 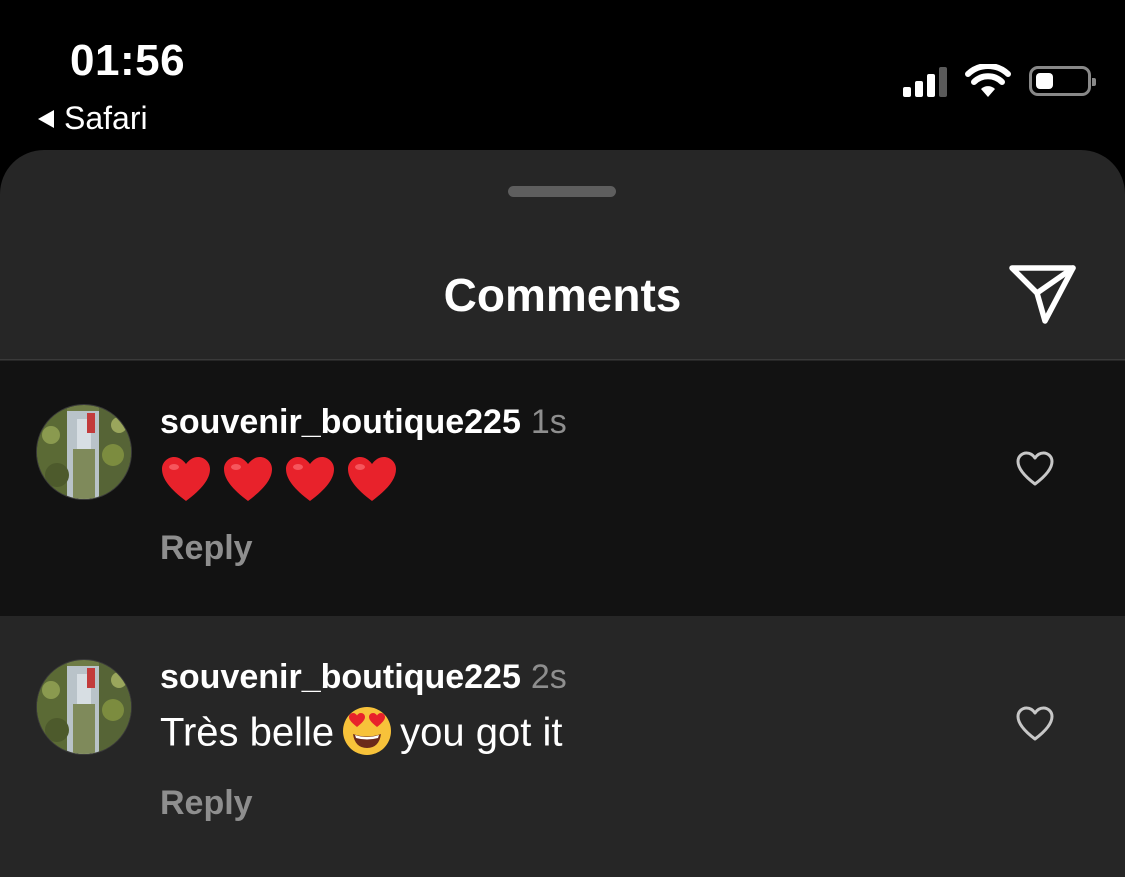 What do you see at coordinates (1042, 294) in the screenshot?
I see `send-icon` at bounding box center [1042, 294].